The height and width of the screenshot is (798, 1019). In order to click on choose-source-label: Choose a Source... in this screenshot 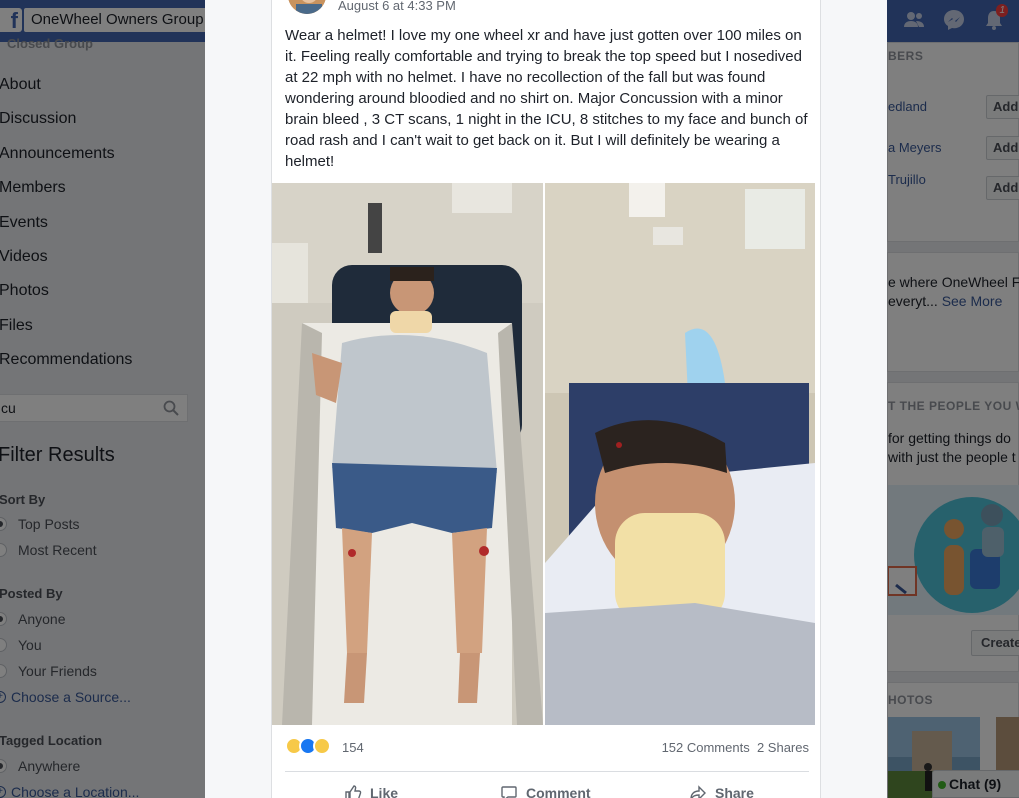, I will do `click(71, 697)`.